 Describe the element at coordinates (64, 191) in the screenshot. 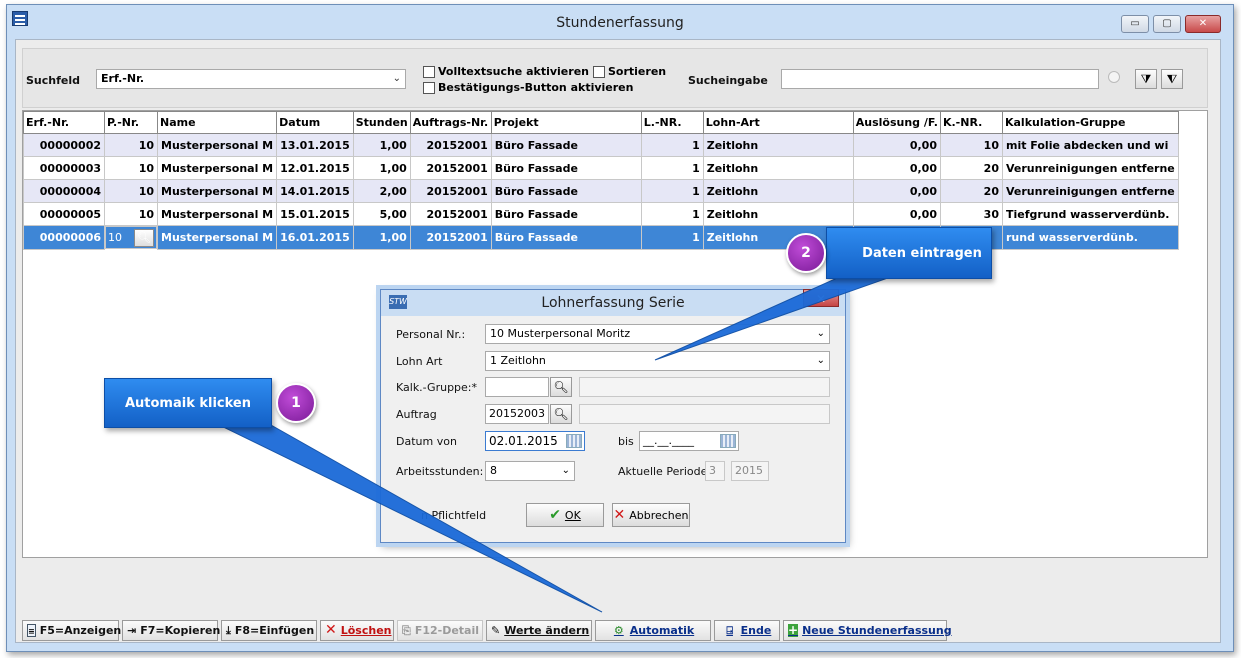

I see `table-cell: 00000004` at that location.